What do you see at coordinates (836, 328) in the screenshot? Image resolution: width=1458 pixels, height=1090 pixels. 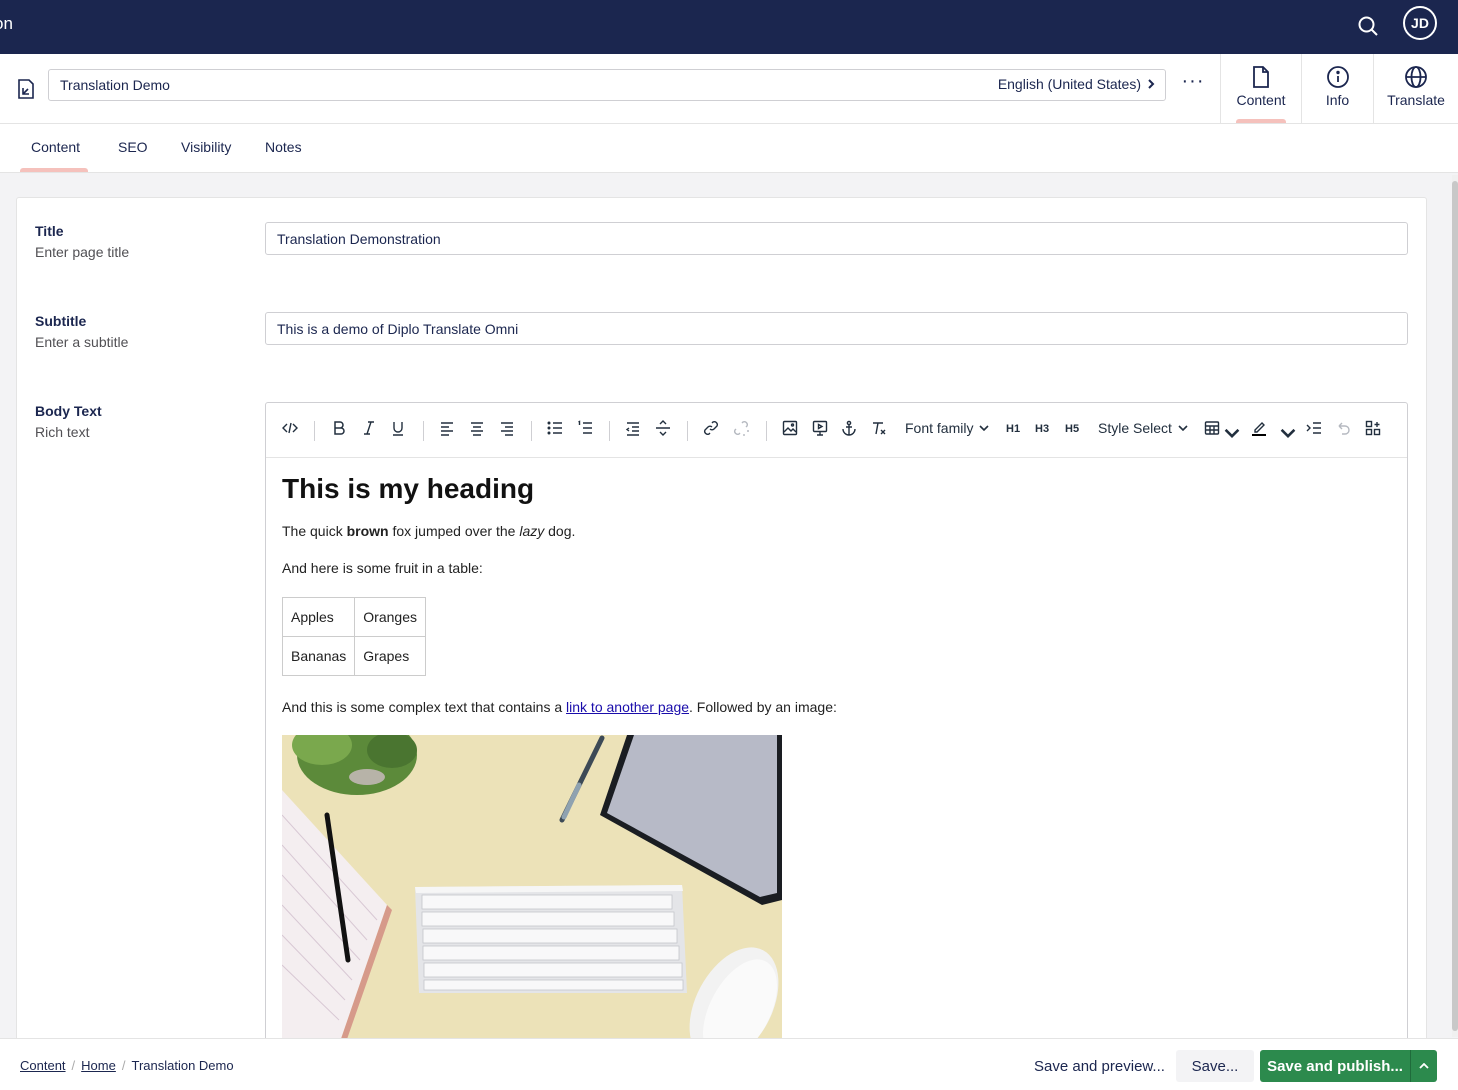 I see `subtitle-input` at bounding box center [836, 328].